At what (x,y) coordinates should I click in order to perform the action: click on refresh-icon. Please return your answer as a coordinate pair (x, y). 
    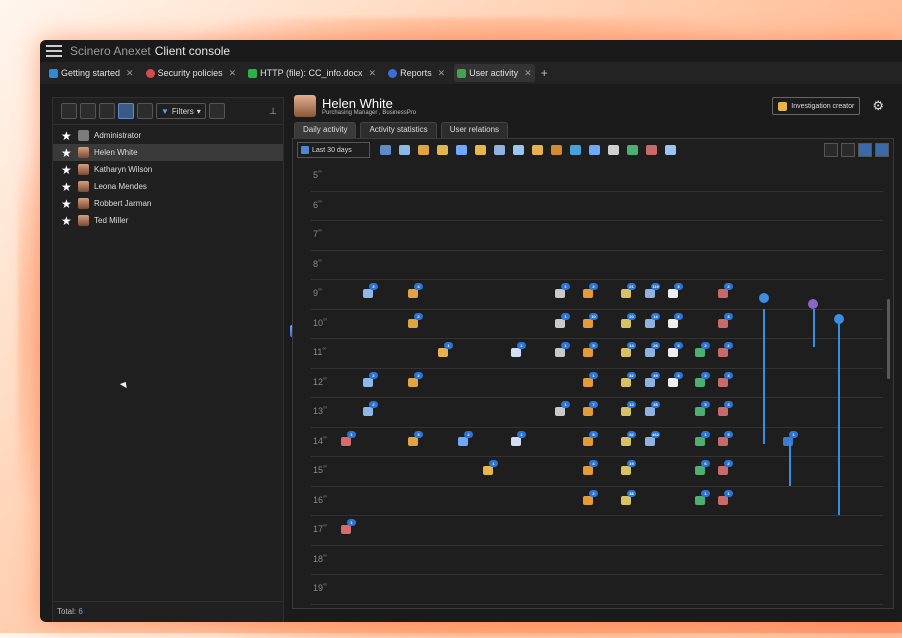
    Looking at the image, I should click on (216, 111).